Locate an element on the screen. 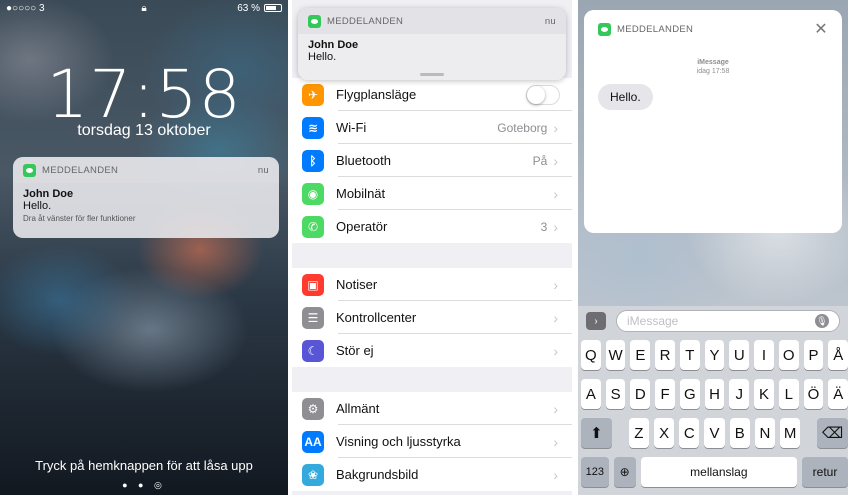 The image size is (848, 495). settings-group-notifications: ▣ Notiser › ☰ Kontrollcenter › ☾ Stör ej › is located at coordinates (432, 317).